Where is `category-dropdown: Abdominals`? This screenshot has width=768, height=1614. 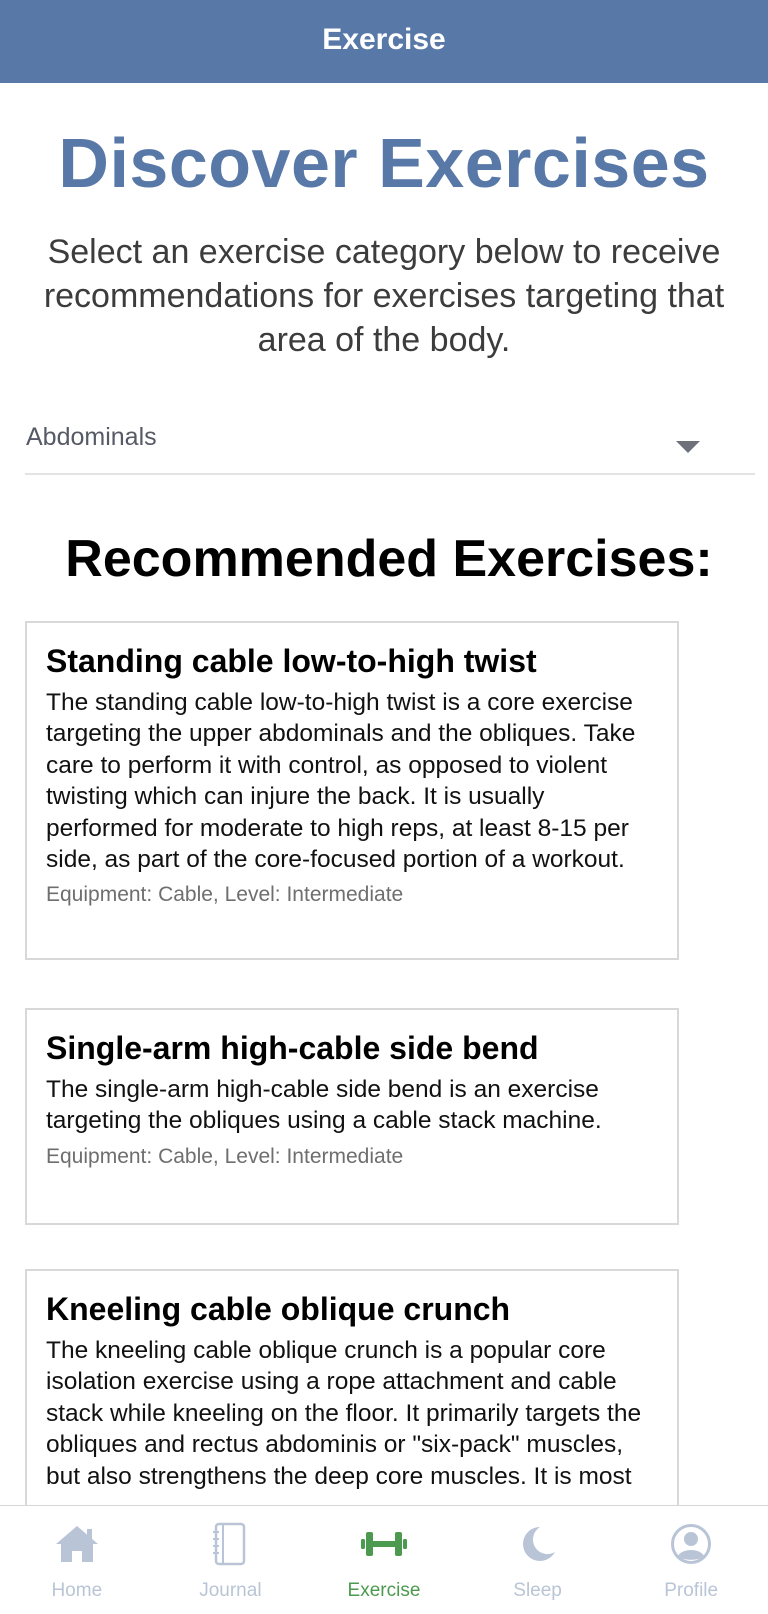 category-dropdown: Abdominals is located at coordinates (390, 444).